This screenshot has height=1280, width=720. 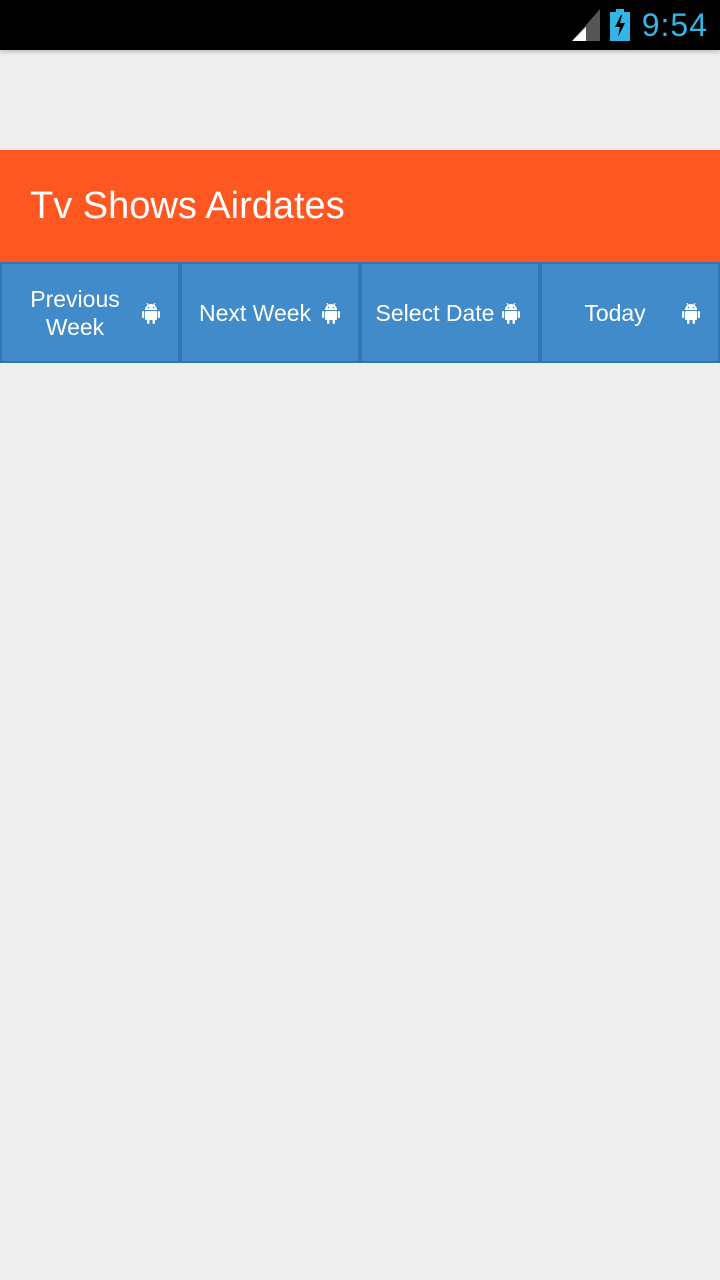 What do you see at coordinates (674, 24) in the screenshot?
I see `clock: 9:54` at bounding box center [674, 24].